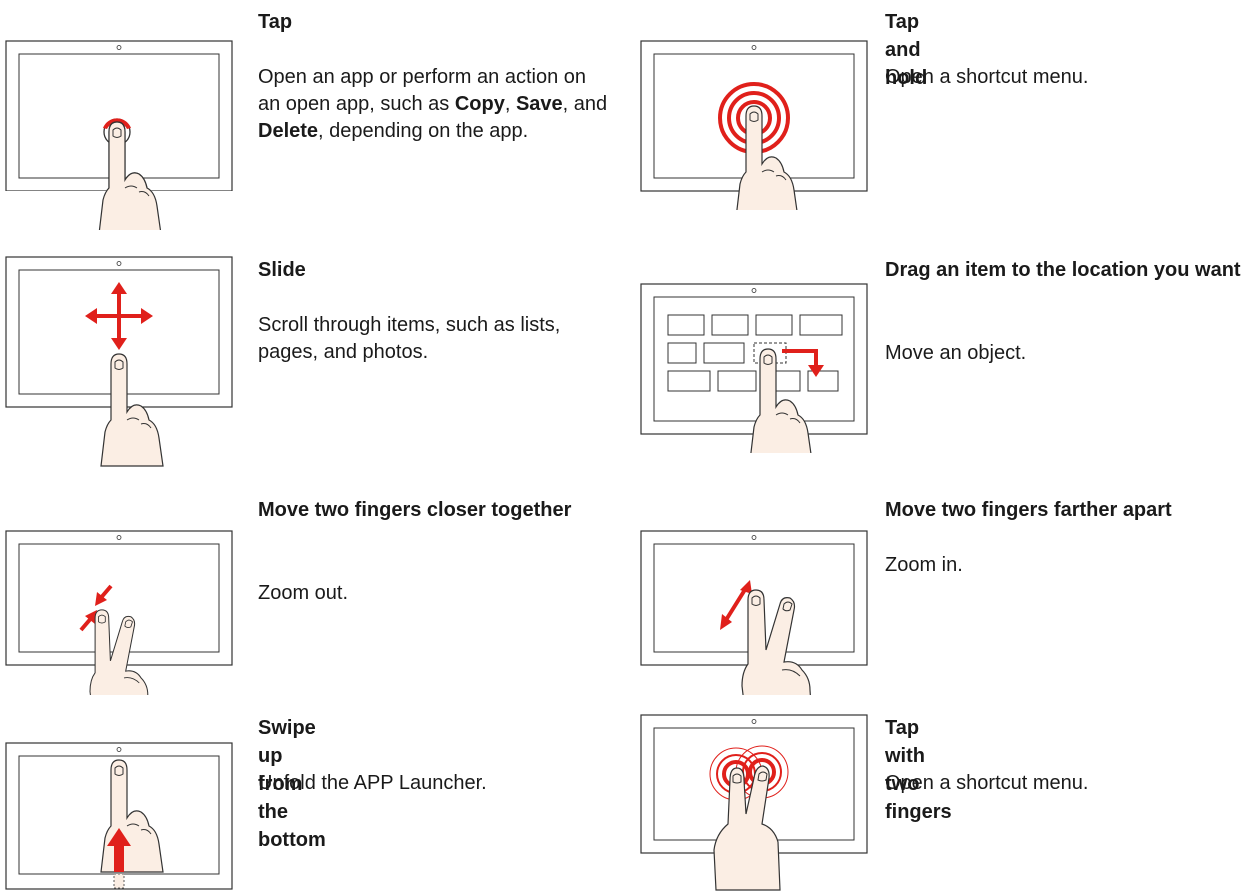 Image resolution: width=1255 pixels, height=895 pixels. What do you see at coordinates (275, 22) in the screenshot?
I see `gesture-title: Tap` at bounding box center [275, 22].